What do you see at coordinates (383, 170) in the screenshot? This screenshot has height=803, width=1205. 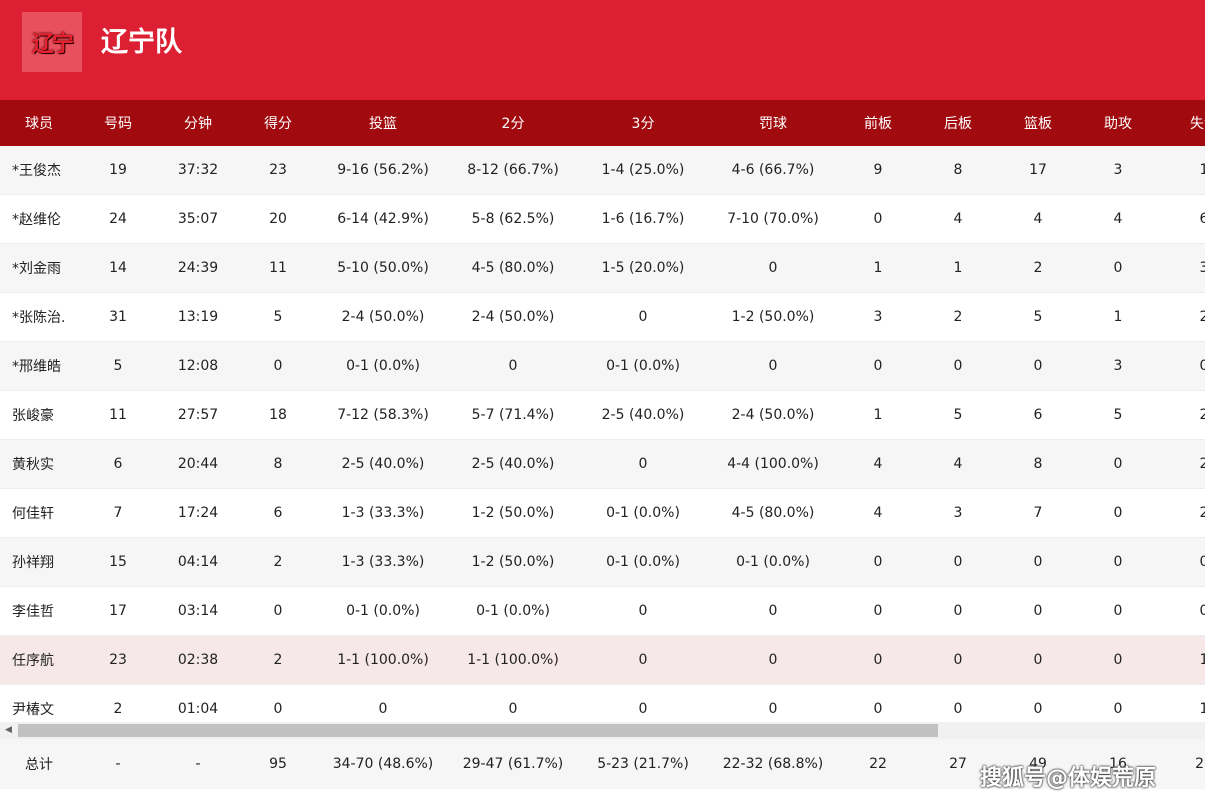 I see `stat-cell: 9-16 (56.2%)` at bounding box center [383, 170].